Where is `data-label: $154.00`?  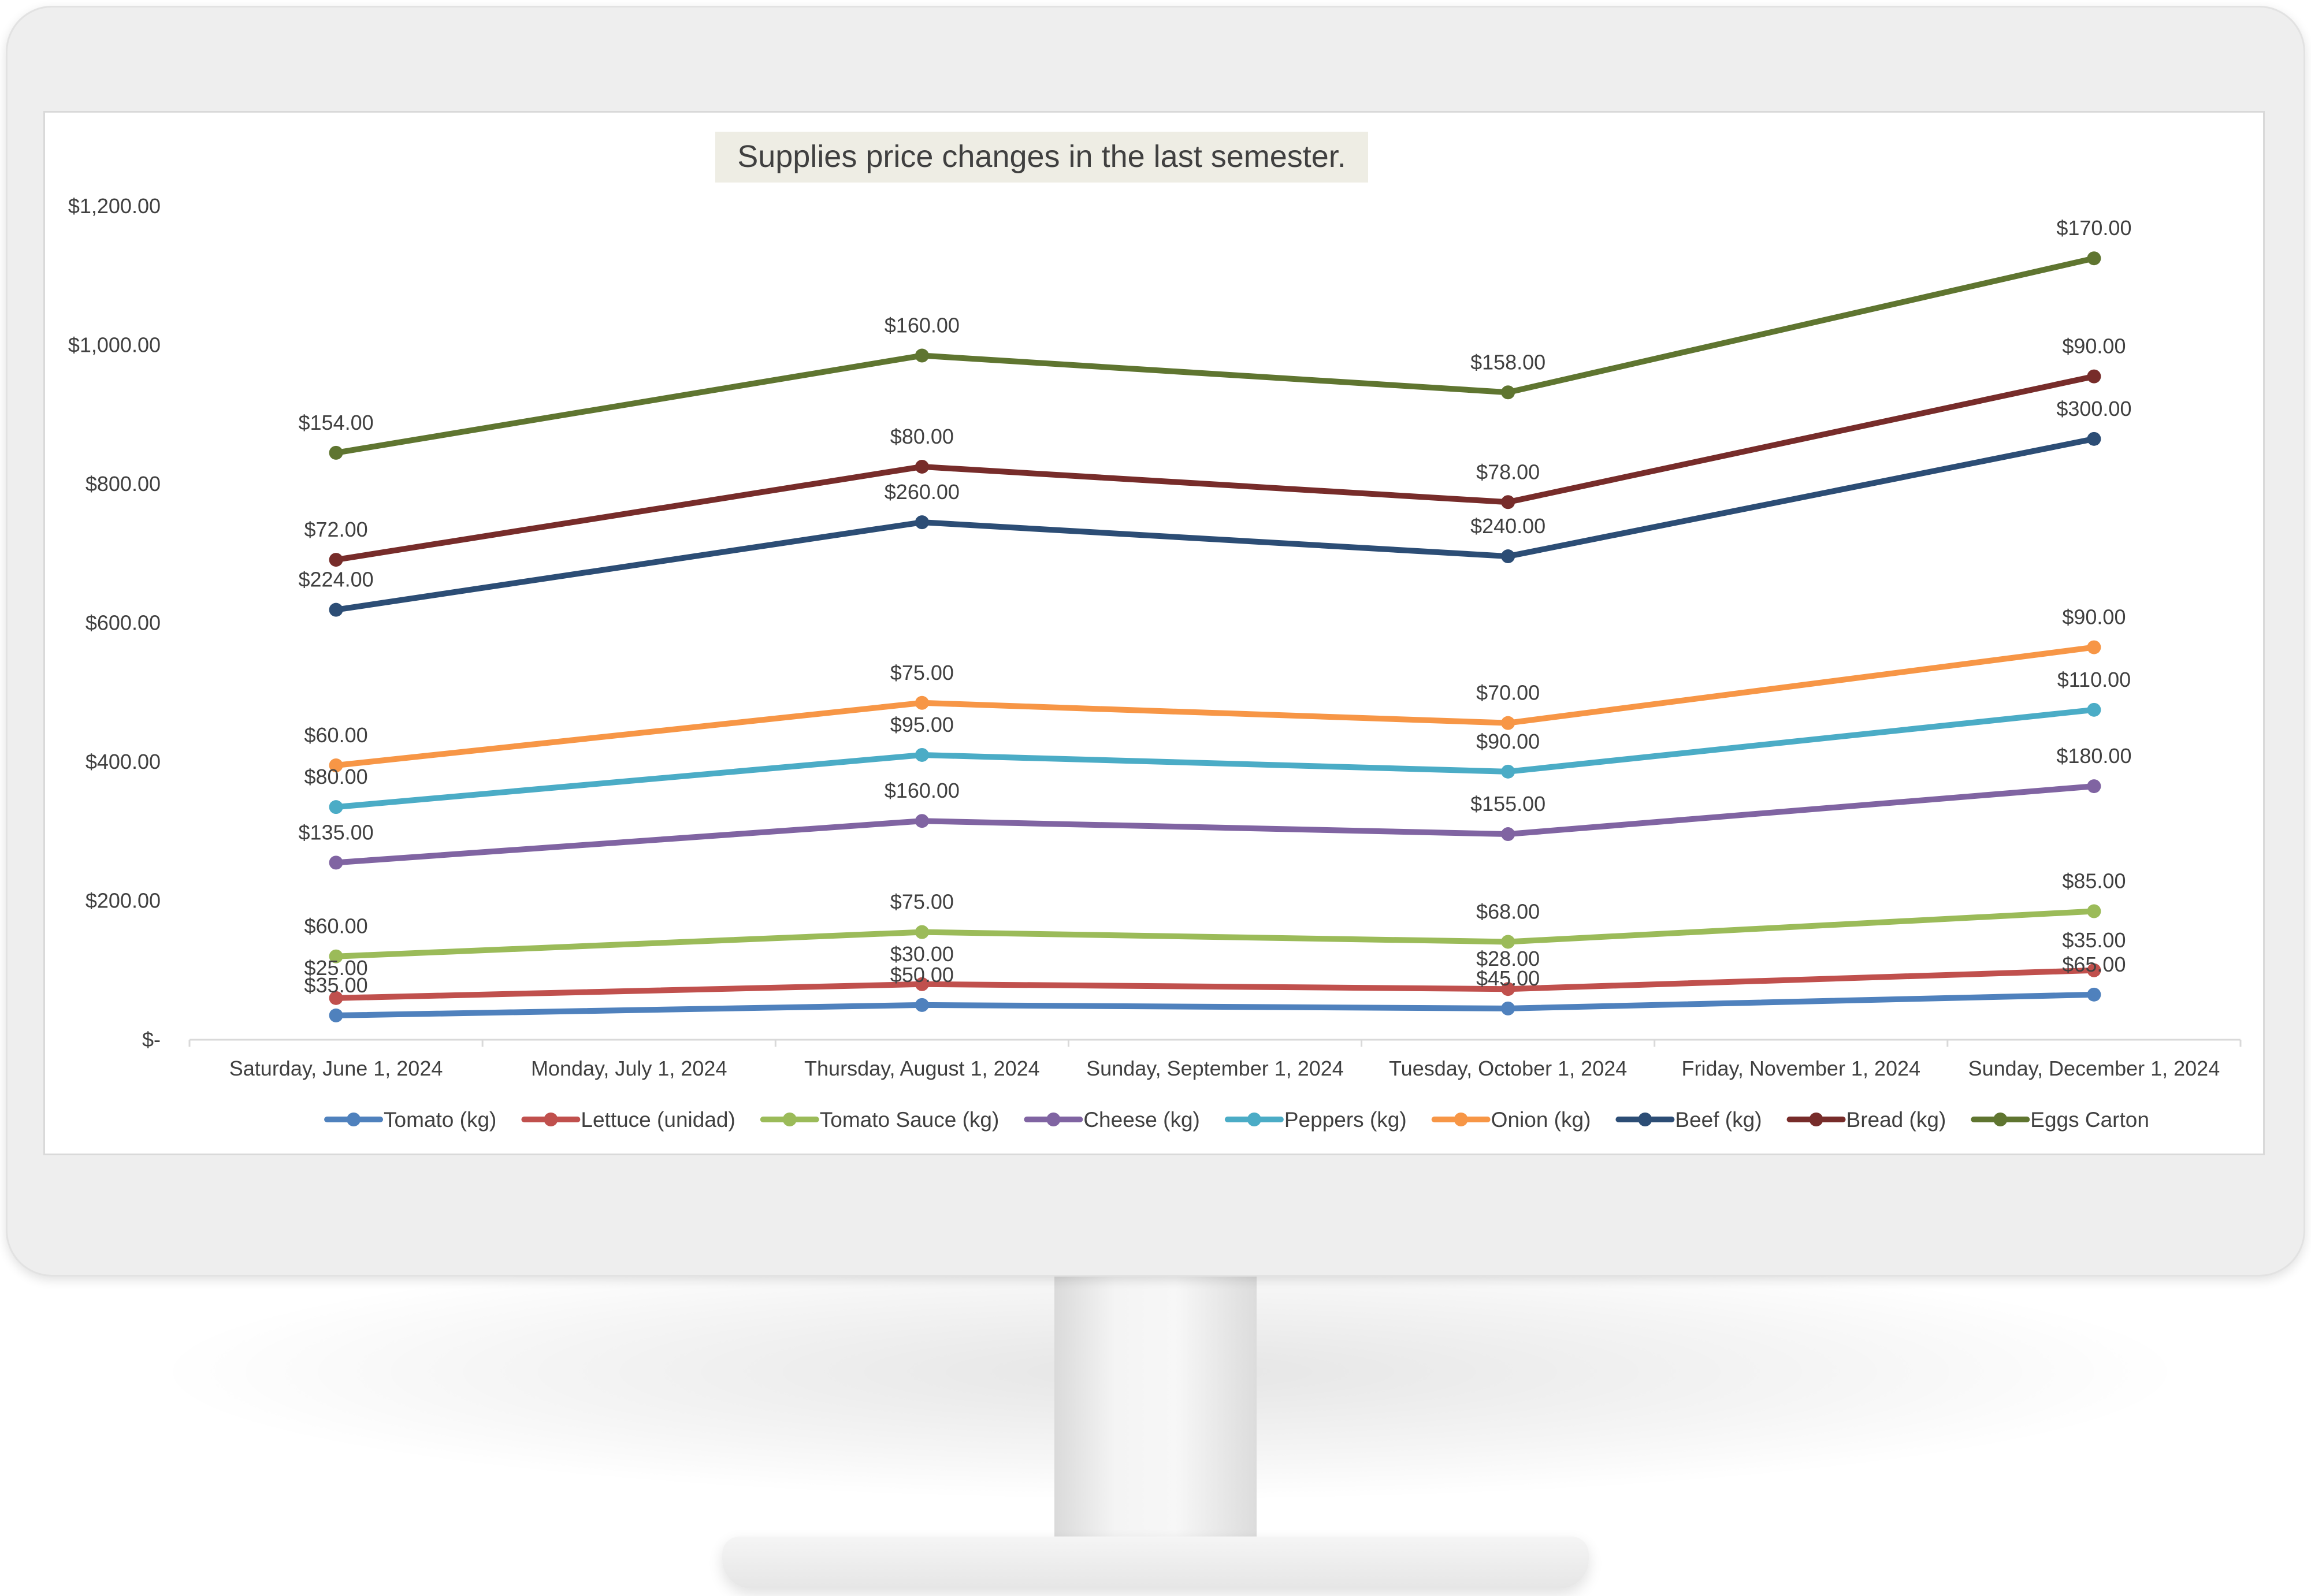 data-label: $154.00 is located at coordinates (336, 422).